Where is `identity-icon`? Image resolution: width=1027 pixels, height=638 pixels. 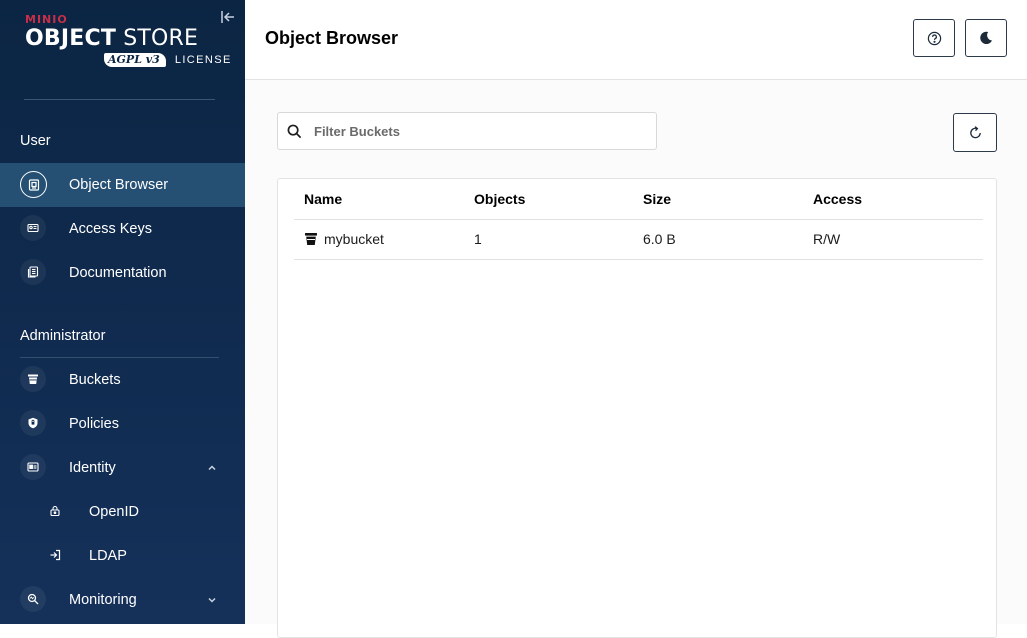
identity-icon is located at coordinates (33, 467).